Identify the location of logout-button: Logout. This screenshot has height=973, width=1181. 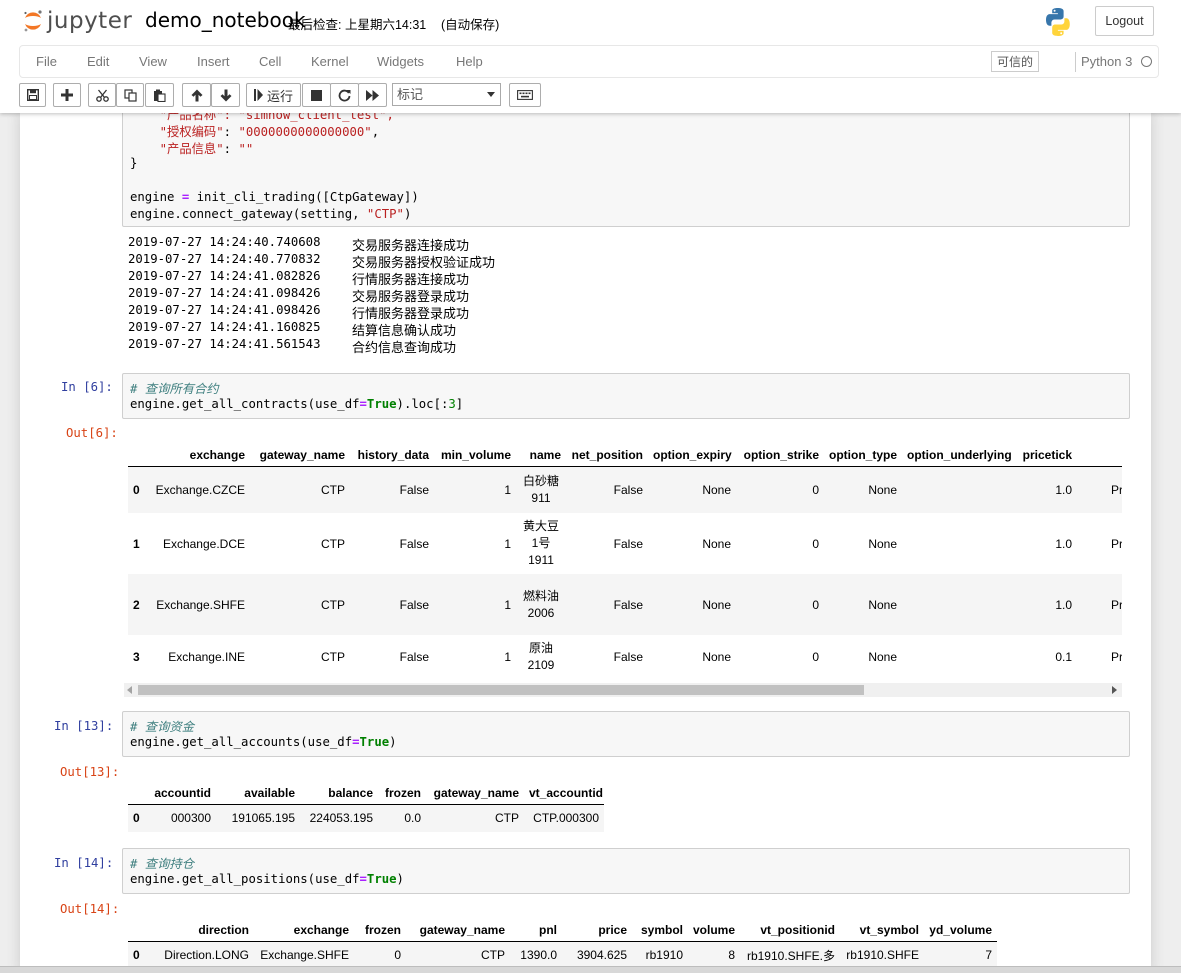
(1124, 21).